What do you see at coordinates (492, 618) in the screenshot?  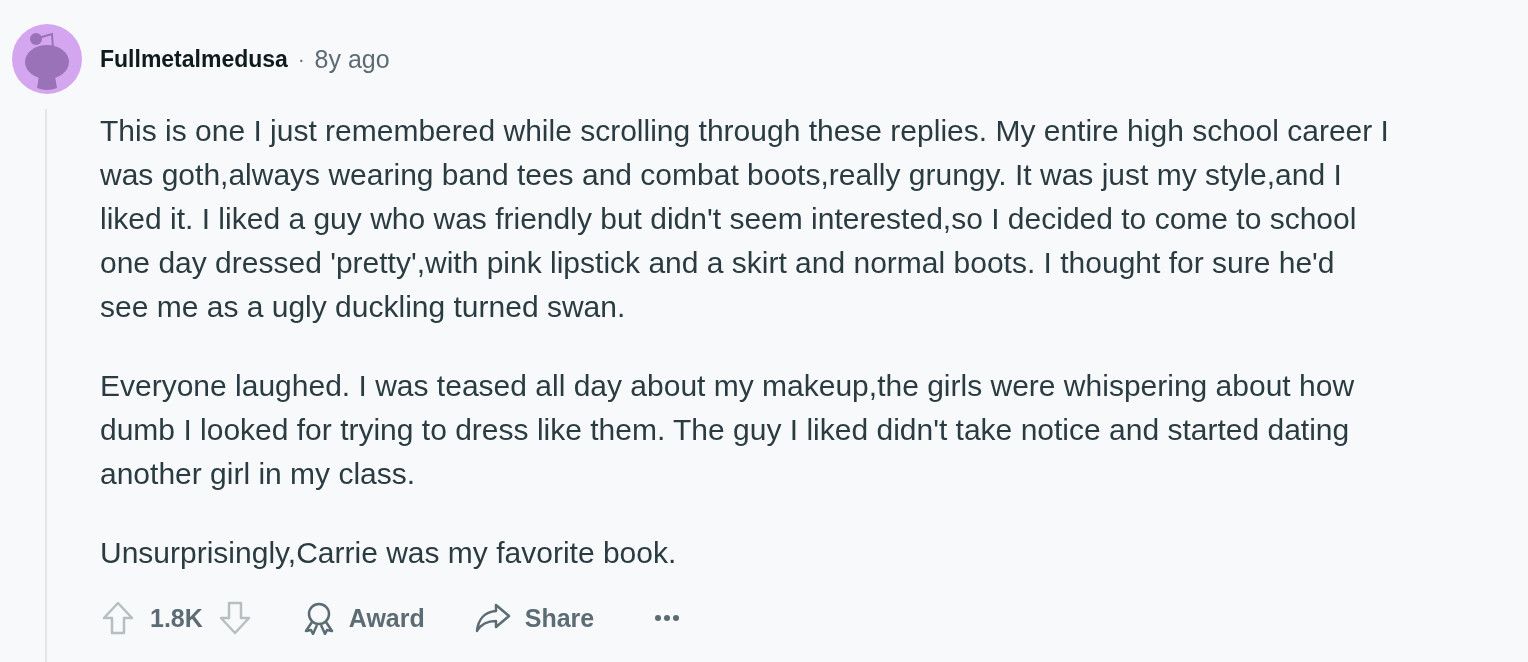 I see `share-icon` at bounding box center [492, 618].